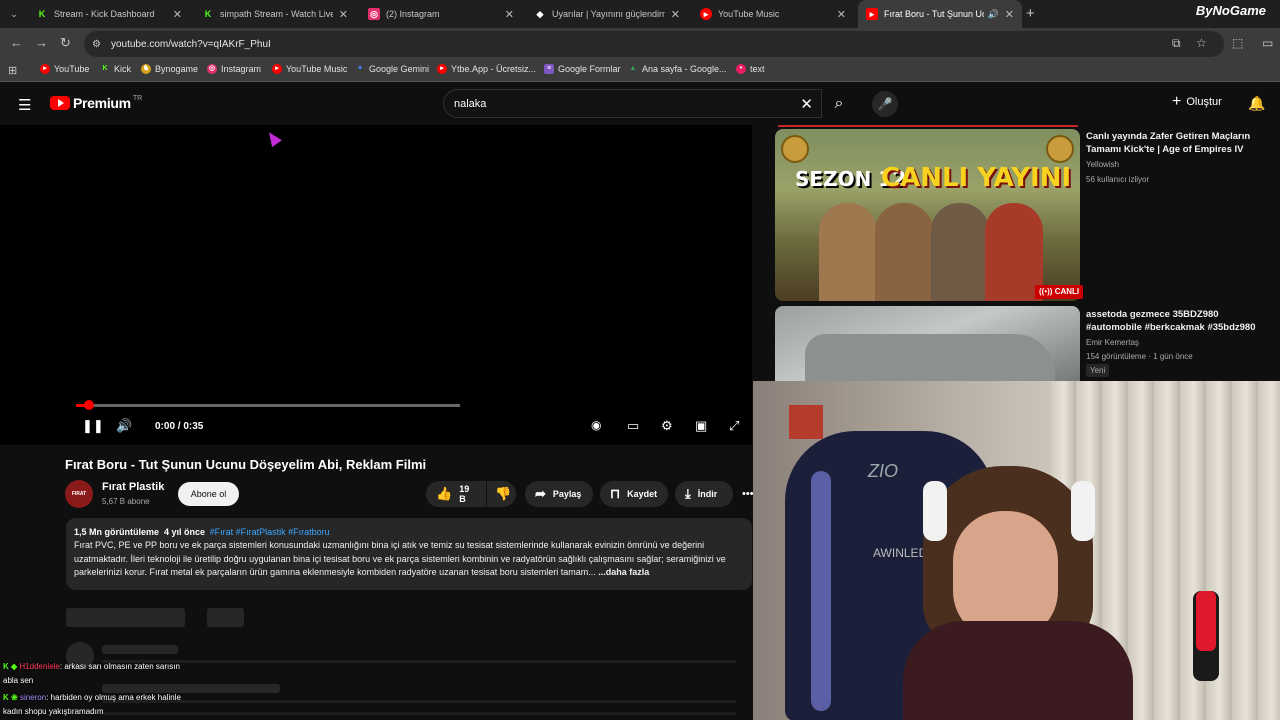 The width and height of the screenshot is (1280, 720). What do you see at coordinates (277, 69) in the screenshot?
I see `youtube-music-icon: ▸` at bounding box center [277, 69].